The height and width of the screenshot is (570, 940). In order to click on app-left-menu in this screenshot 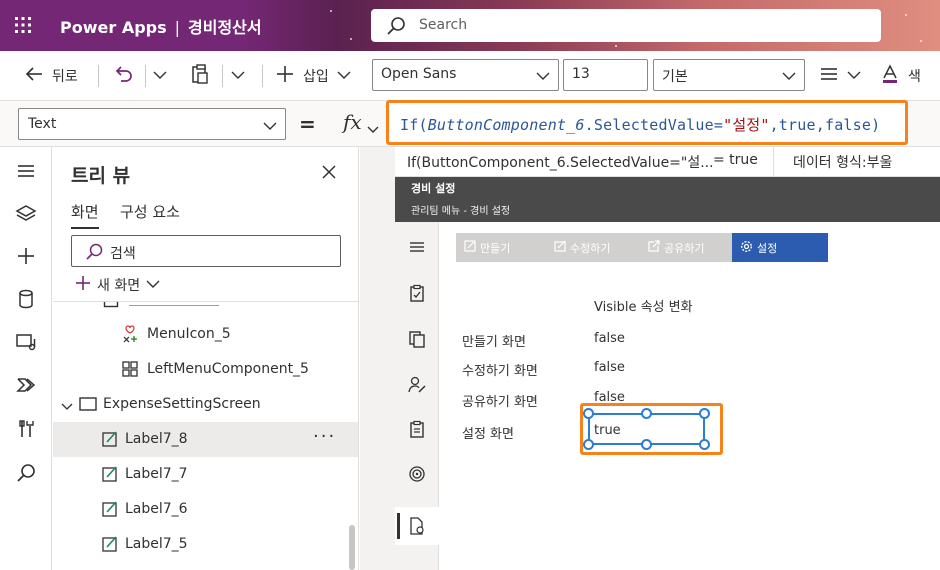, I will do `click(417, 396)`.